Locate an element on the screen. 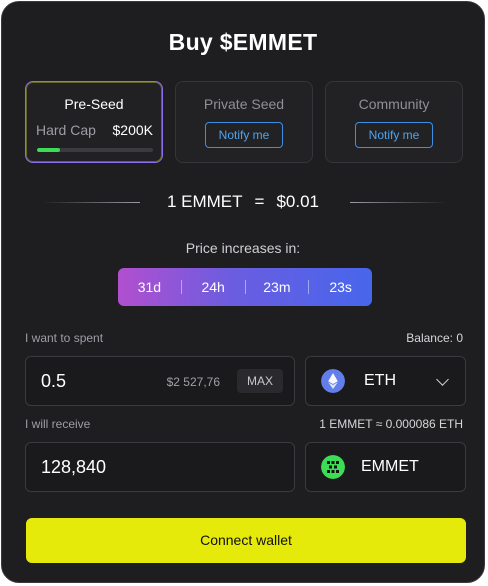 The image size is (488, 586). spend-amount-input: 0.5 is located at coordinates (53, 381).